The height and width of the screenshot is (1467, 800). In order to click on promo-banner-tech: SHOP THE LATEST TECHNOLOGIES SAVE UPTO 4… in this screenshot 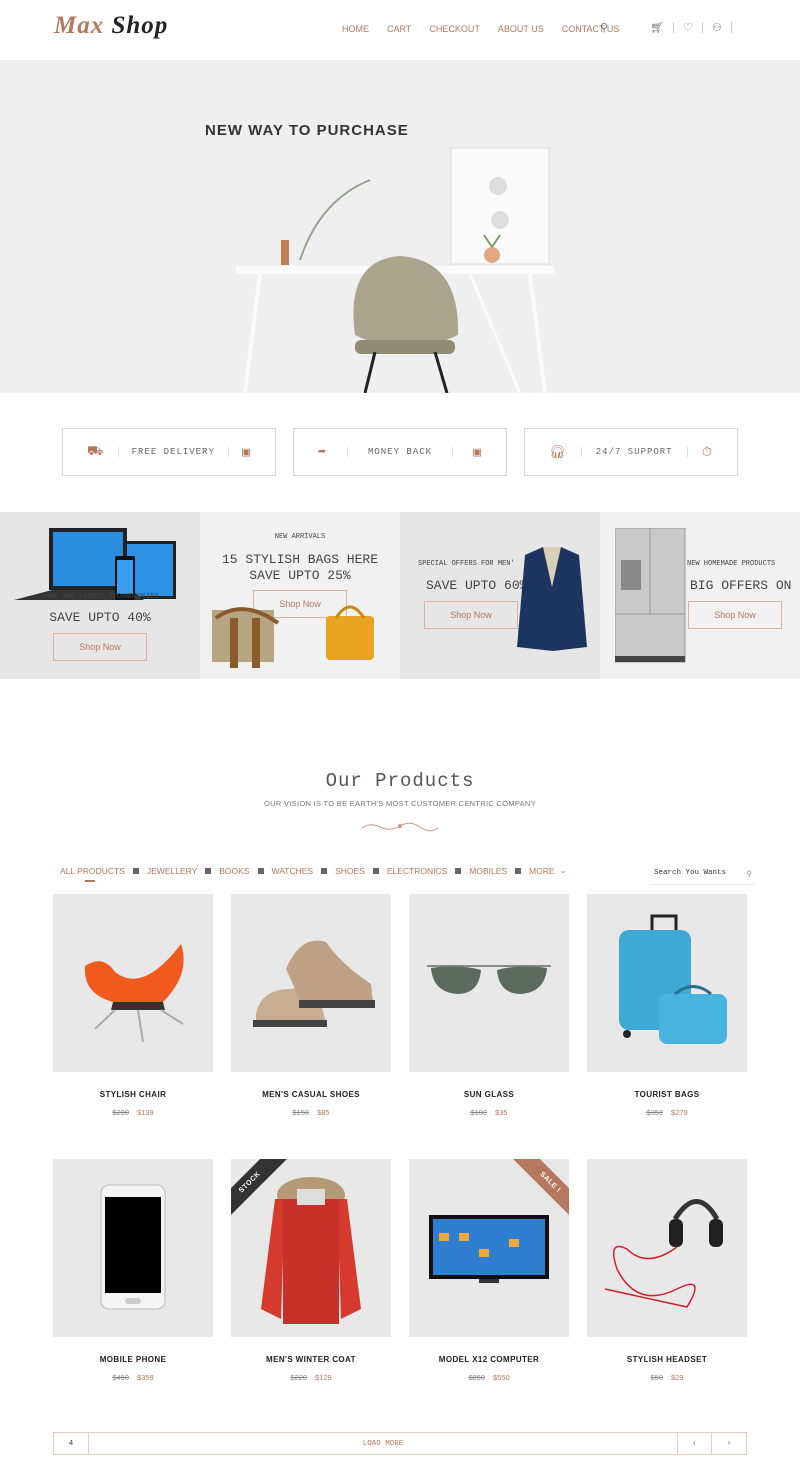, I will do `click(100, 595)`.